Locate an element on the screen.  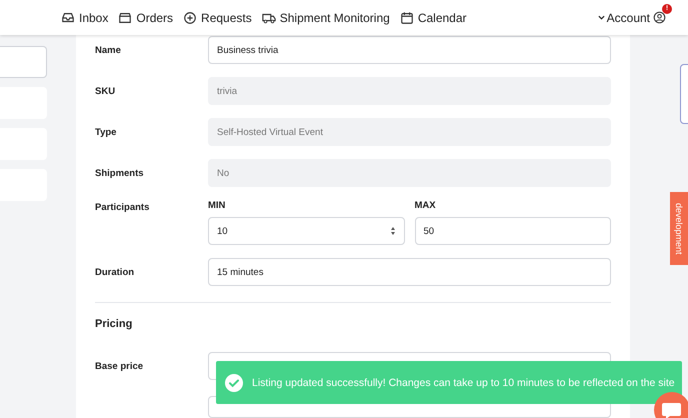
sidebar-card is located at coordinates (23, 62).